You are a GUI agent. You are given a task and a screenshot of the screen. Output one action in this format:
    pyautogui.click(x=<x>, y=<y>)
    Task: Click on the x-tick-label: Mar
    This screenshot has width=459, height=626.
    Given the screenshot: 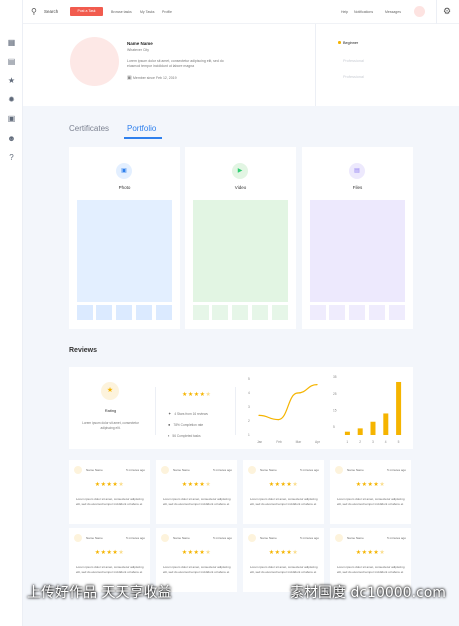 What is the action you would take?
    pyautogui.click(x=299, y=442)
    